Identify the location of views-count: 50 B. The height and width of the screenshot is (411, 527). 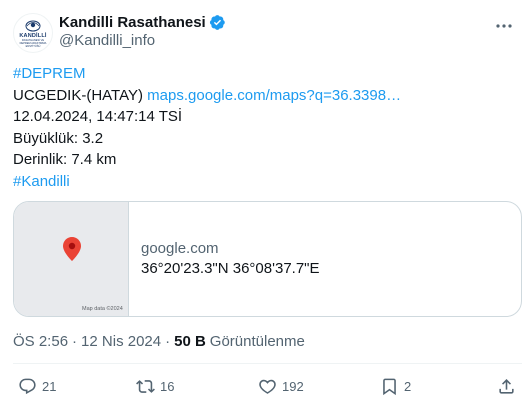
(190, 341).